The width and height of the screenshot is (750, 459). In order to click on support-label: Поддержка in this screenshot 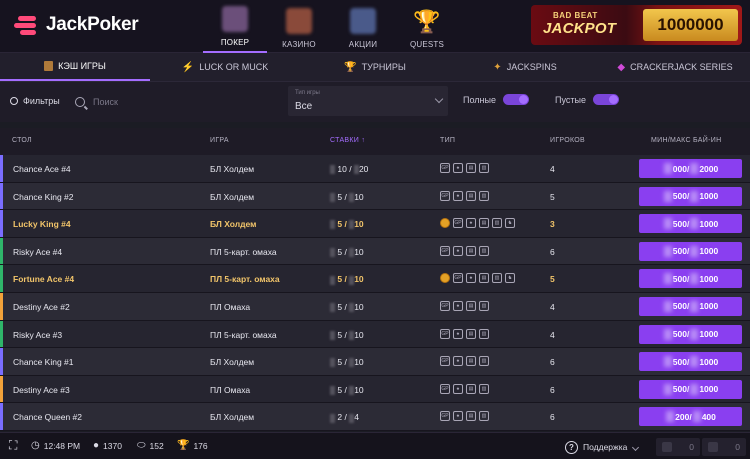, I will do `click(605, 447)`.